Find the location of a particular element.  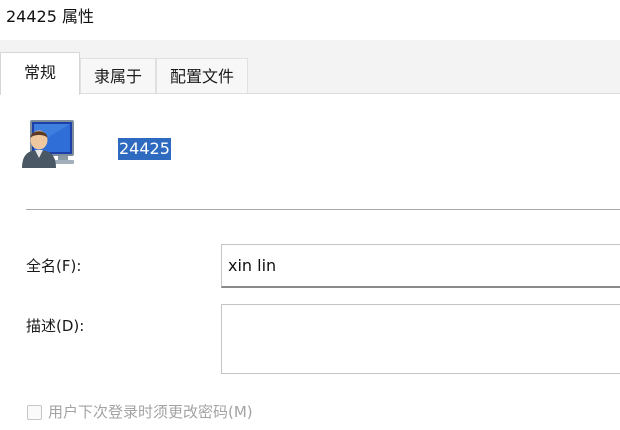

tab-strip: 常规 隶属于 配置文件 is located at coordinates (310, 67).